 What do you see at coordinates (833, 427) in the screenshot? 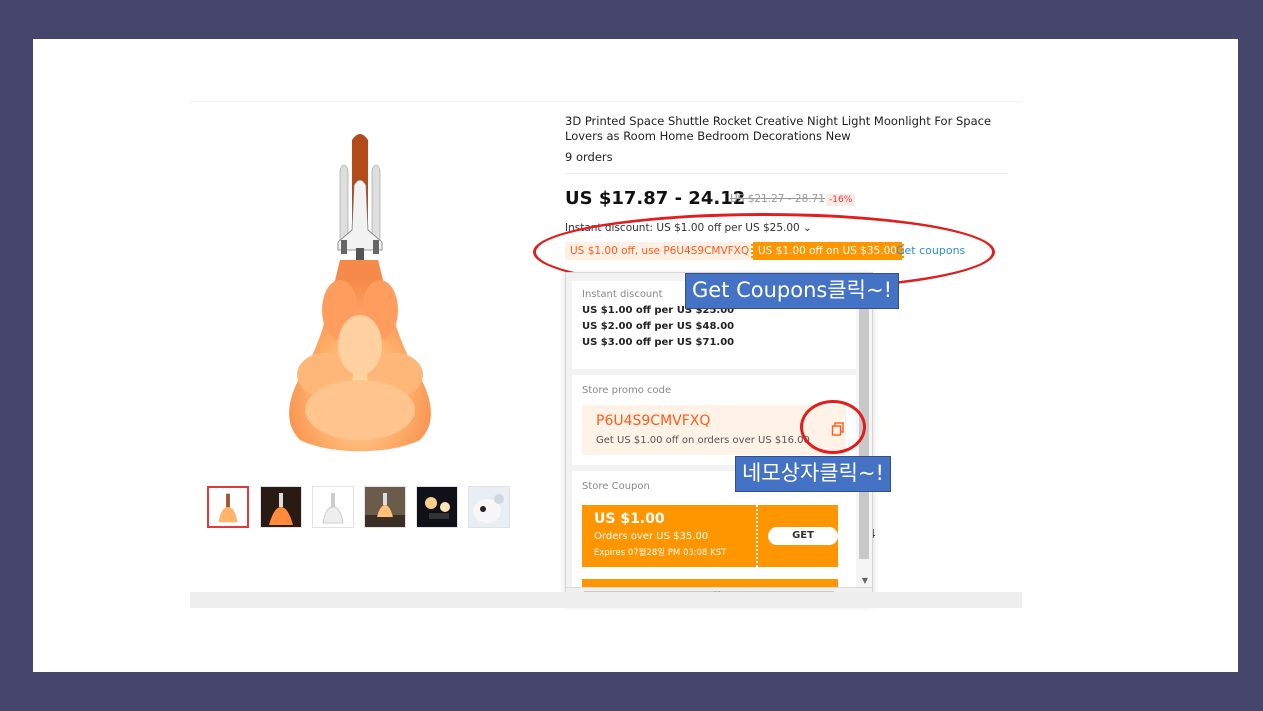
I see `highlight-ellipse` at bounding box center [833, 427].